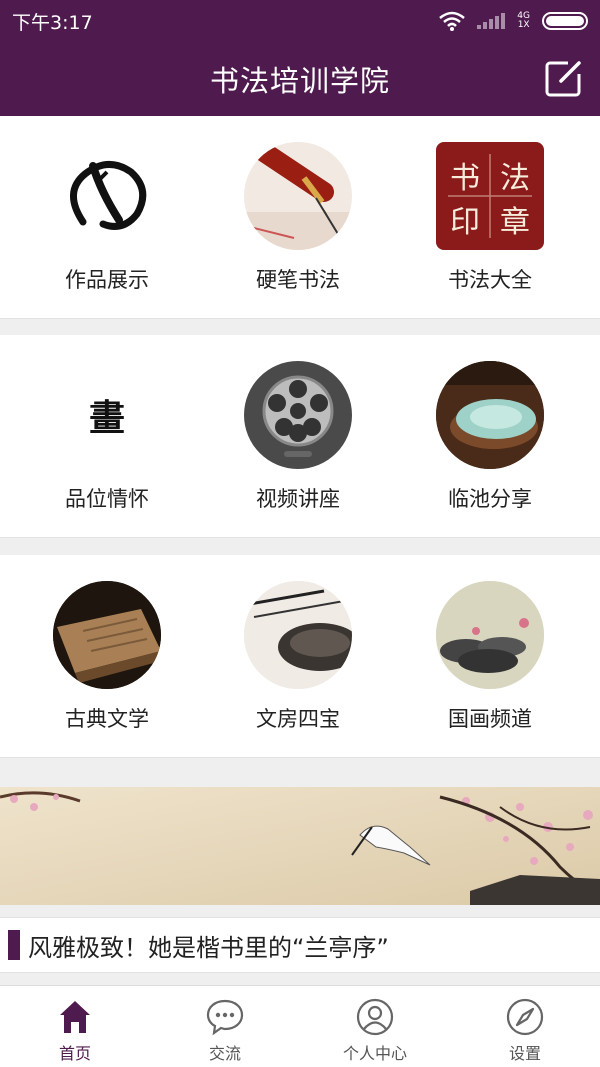 This screenshot has width=600, height=1067. I want to click on calligraphy-char: 畫, so click(106, 418).